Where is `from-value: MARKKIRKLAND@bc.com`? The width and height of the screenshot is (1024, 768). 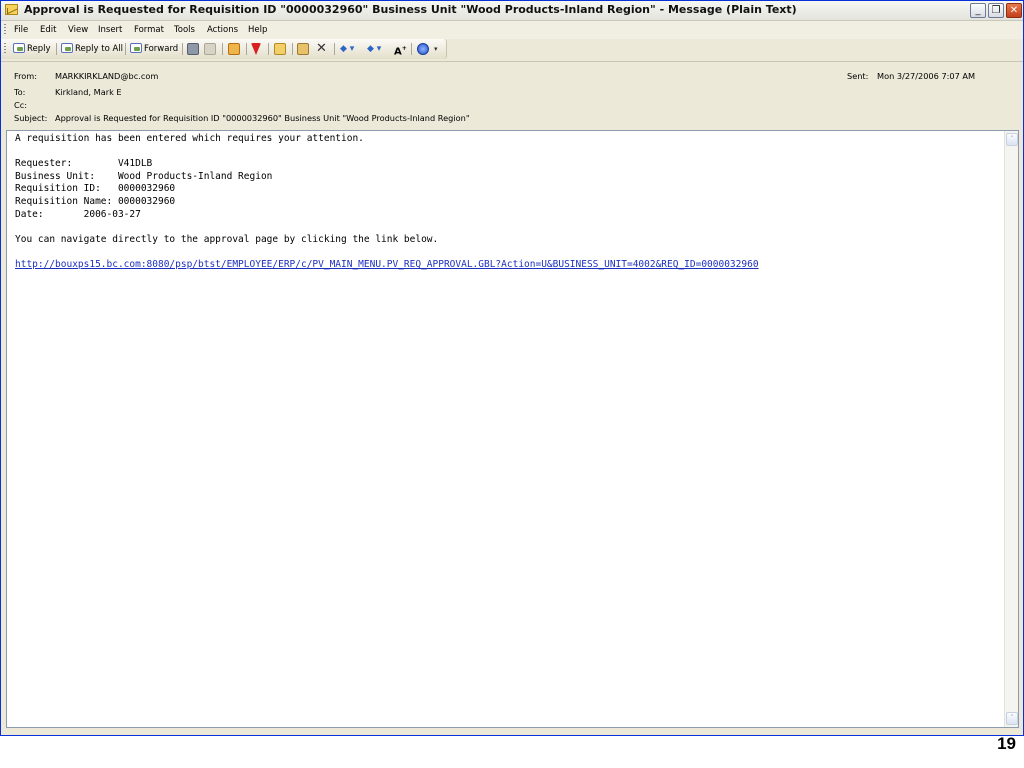 from-value: MARKKIRKLAND@bc.com is located at coordinates (106, 76).